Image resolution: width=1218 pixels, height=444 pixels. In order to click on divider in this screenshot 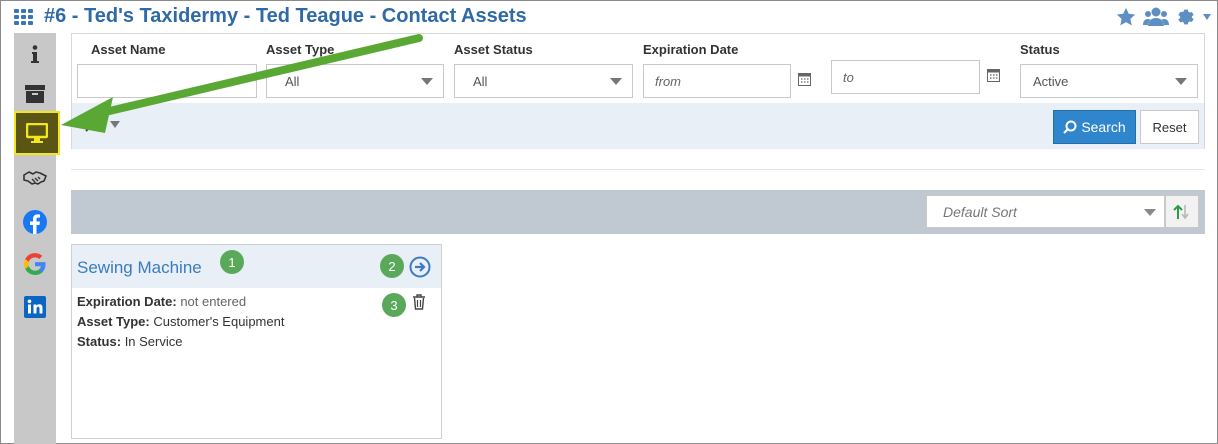, I will do `click(638, 169)`.